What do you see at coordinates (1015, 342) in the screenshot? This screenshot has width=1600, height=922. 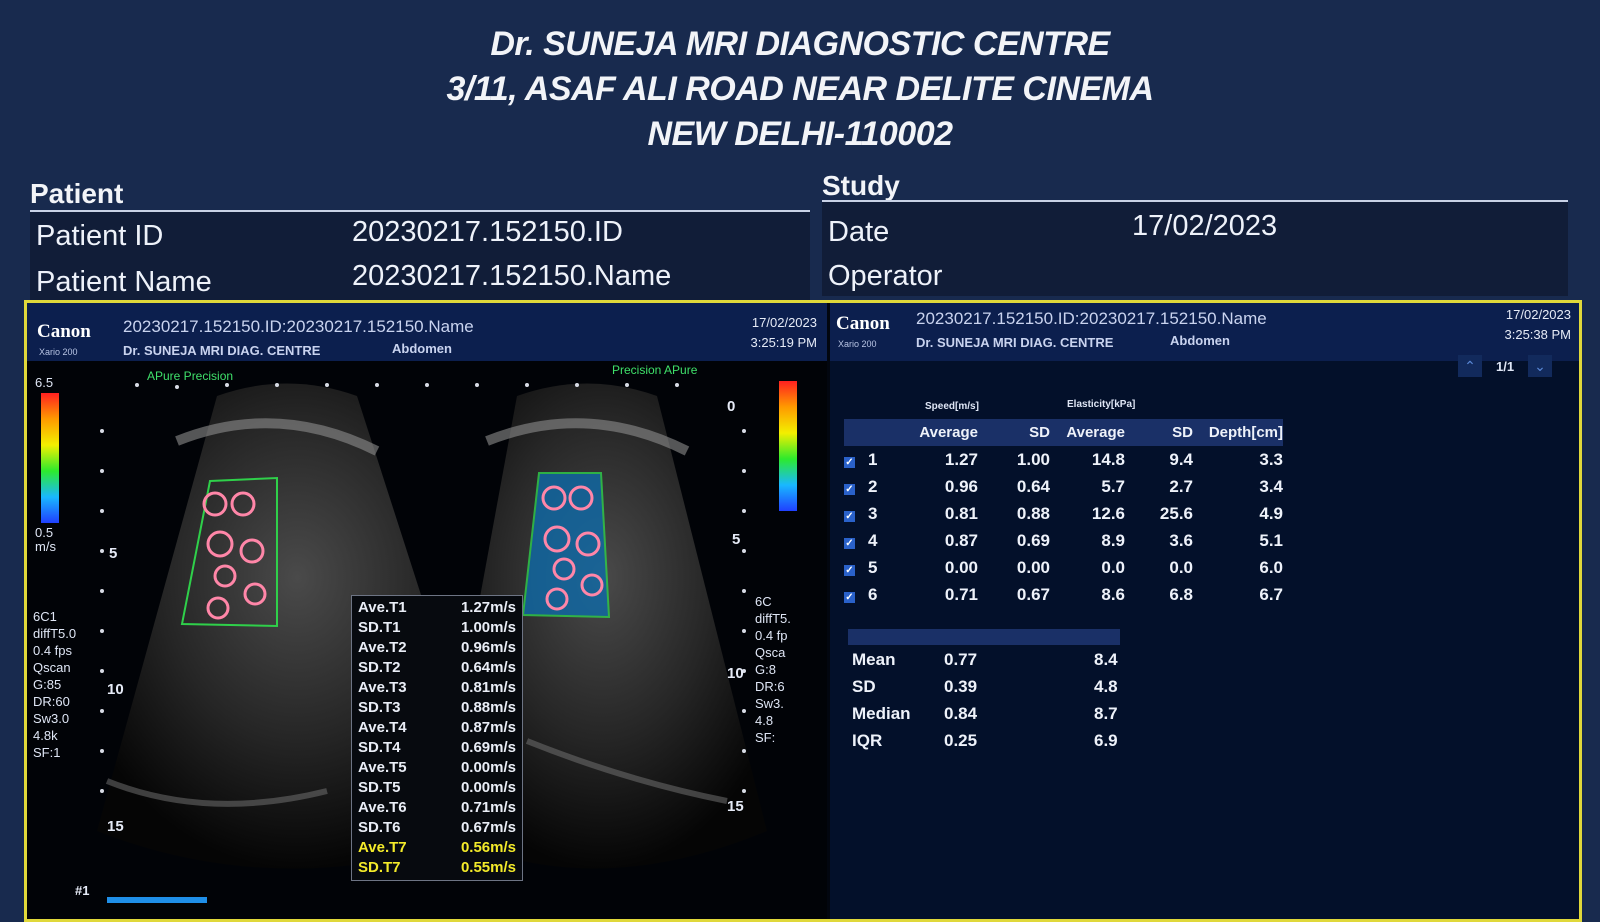 I see `right-centre-name: Dr. SUNEJA MRI DIAG. CENTRE` at bounding box center [1015, 342].